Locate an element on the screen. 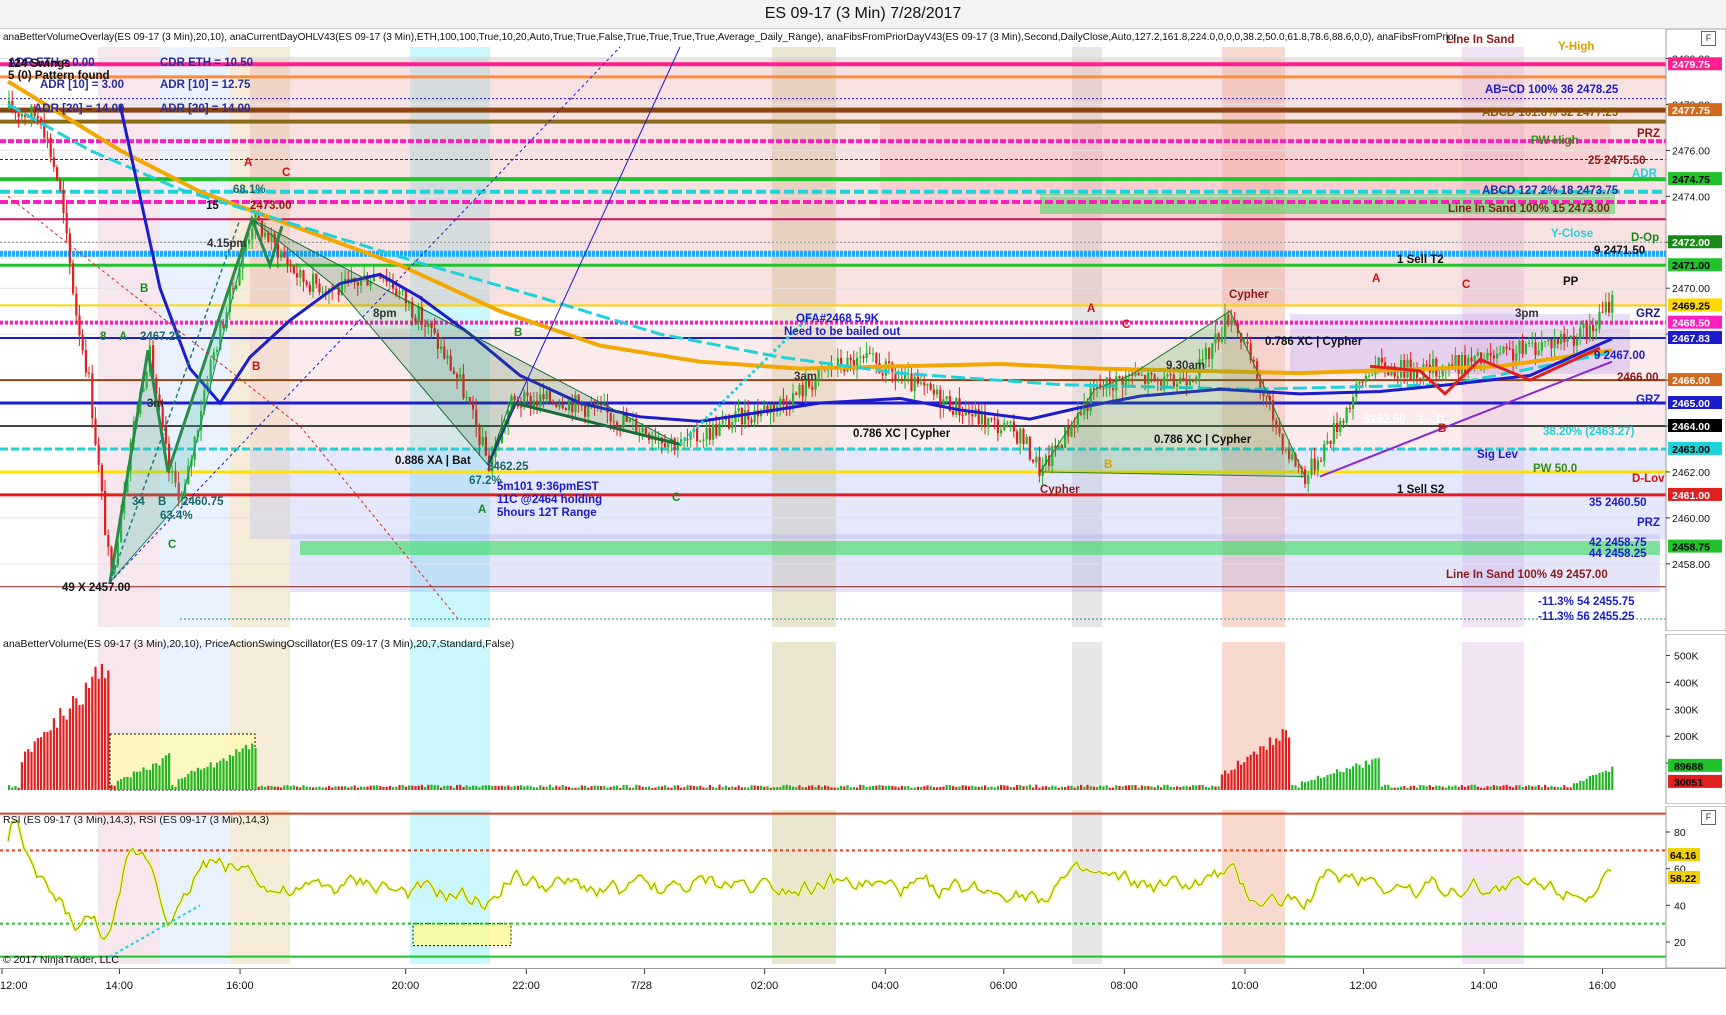  price-badge-label: 2465.00 is located at coordinates (1691, 404).